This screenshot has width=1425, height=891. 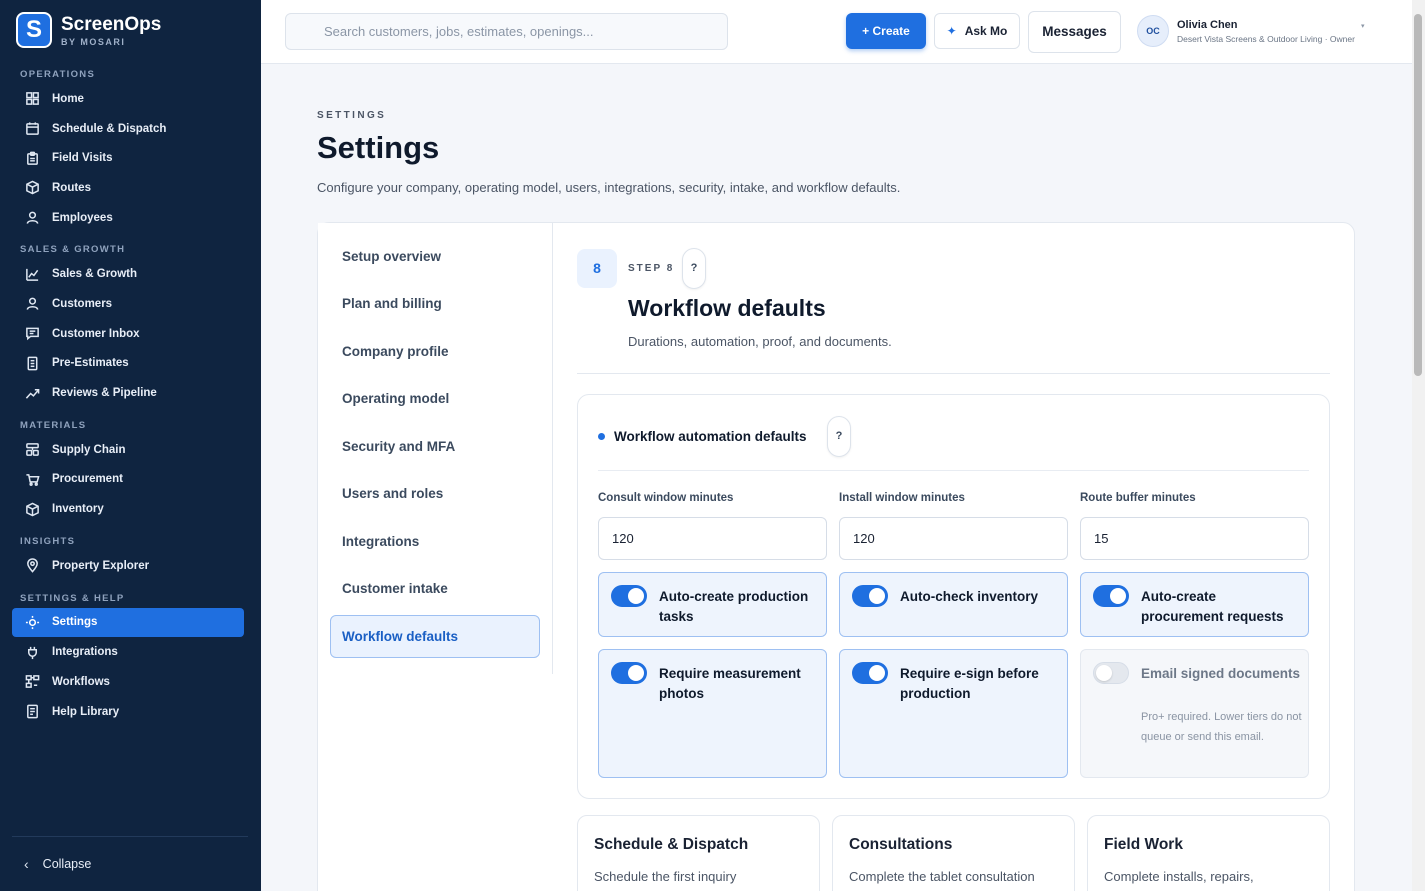 I want to click on chevron-left-icon: ‹, so click(x=26, y=864).